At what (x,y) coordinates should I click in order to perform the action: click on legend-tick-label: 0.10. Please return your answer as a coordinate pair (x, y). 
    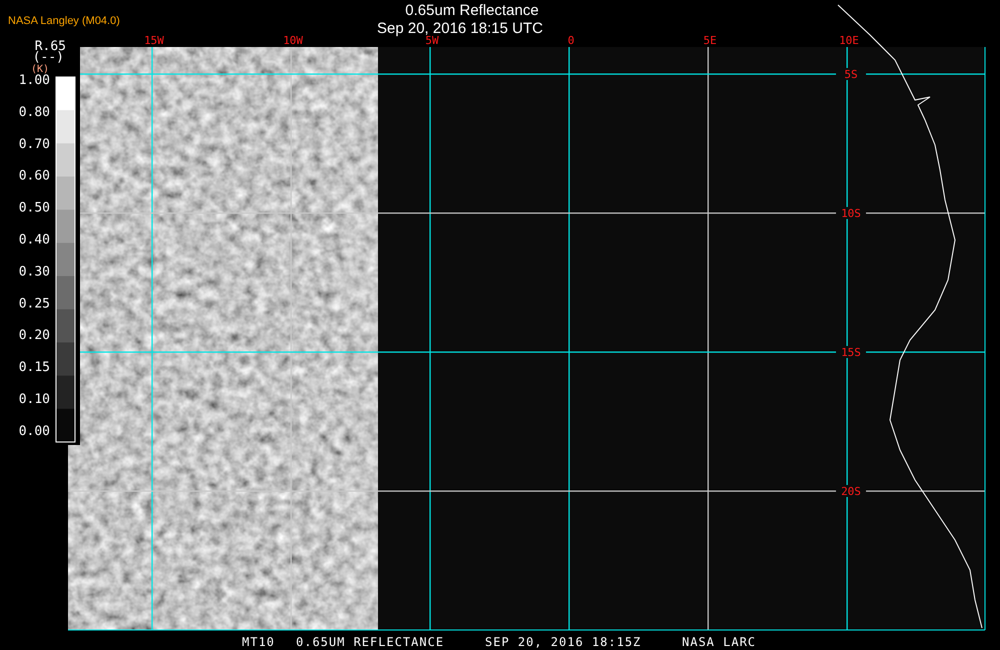
    Looking at the image, I should click on (34, 399).